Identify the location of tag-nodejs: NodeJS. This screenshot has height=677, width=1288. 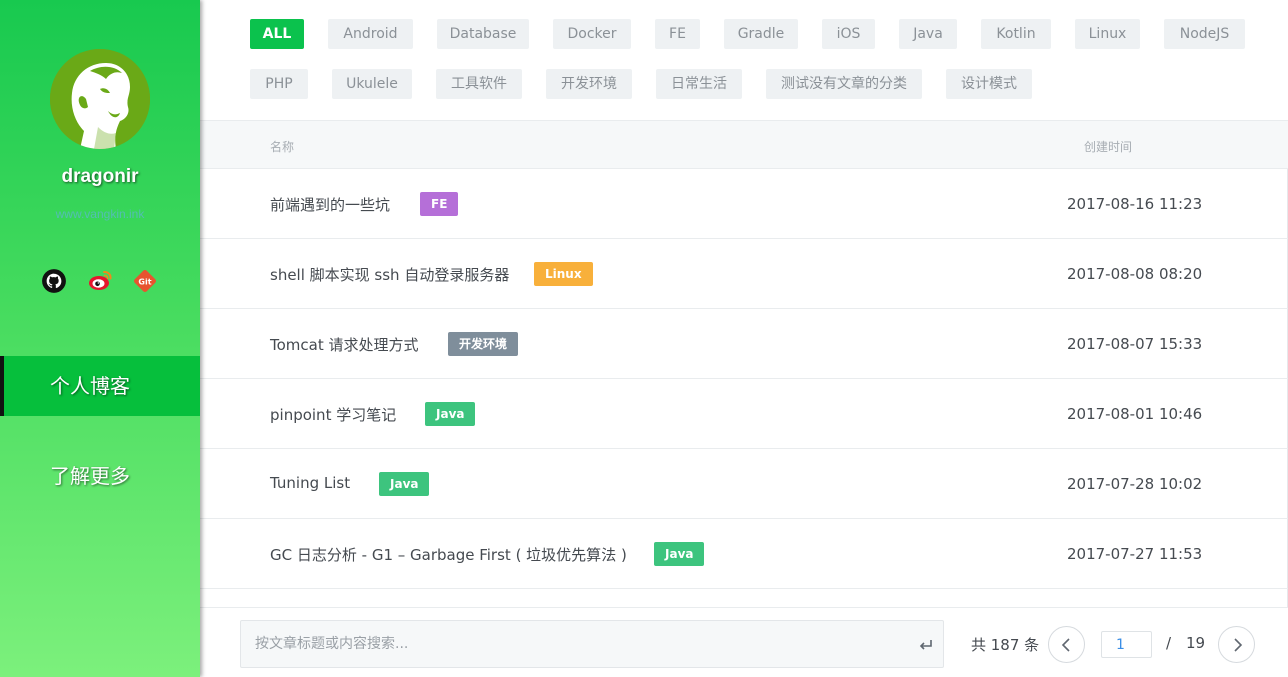
(1204, 34).